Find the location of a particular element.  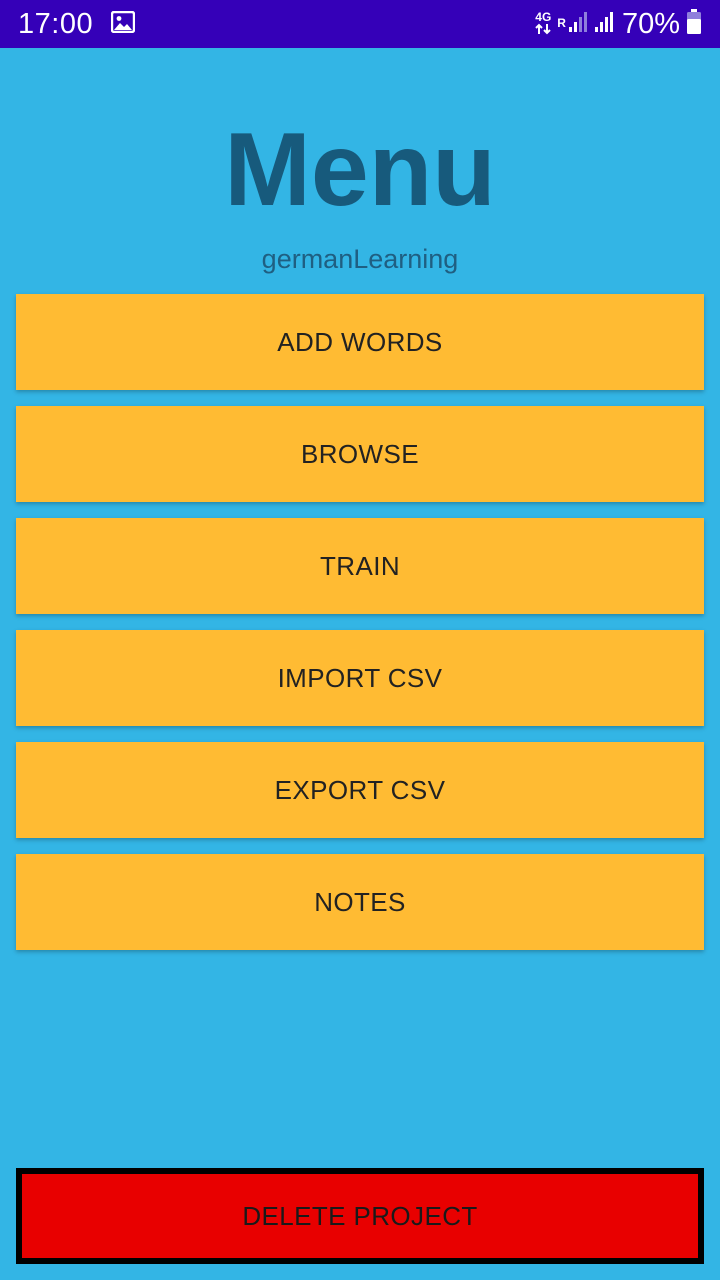

roaming-indicator: R is located at coordinates (561, 22).